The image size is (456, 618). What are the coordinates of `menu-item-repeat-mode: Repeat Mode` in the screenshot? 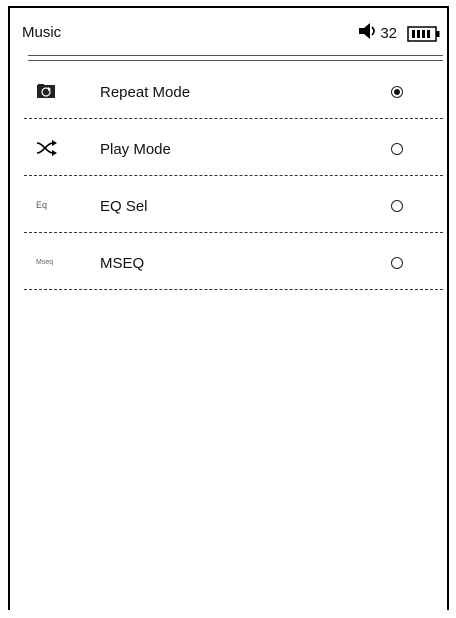 It's located at (233, 90).